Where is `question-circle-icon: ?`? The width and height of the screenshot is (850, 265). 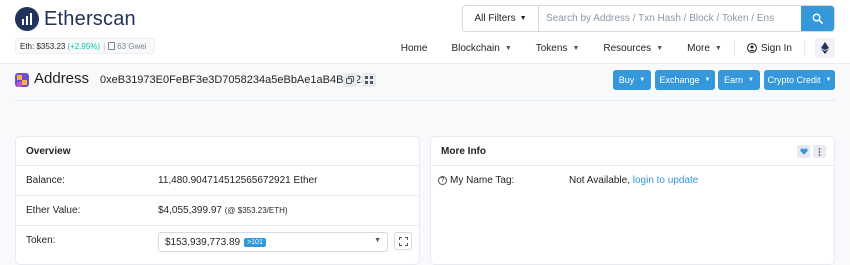
question-circle-icon: ? is located at coordinates (442, 180).